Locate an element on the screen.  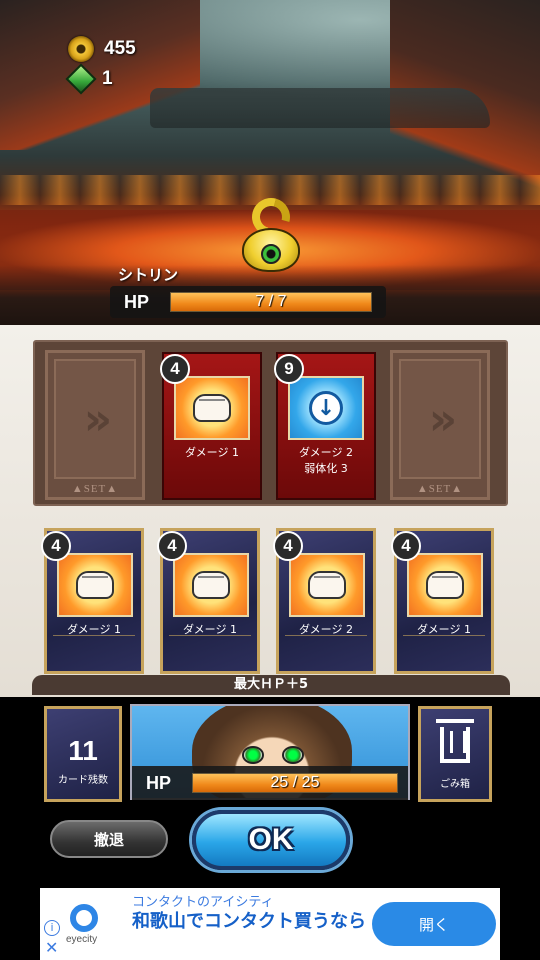
ad-close-icon: ✕ is located at coordinates (51, 947).